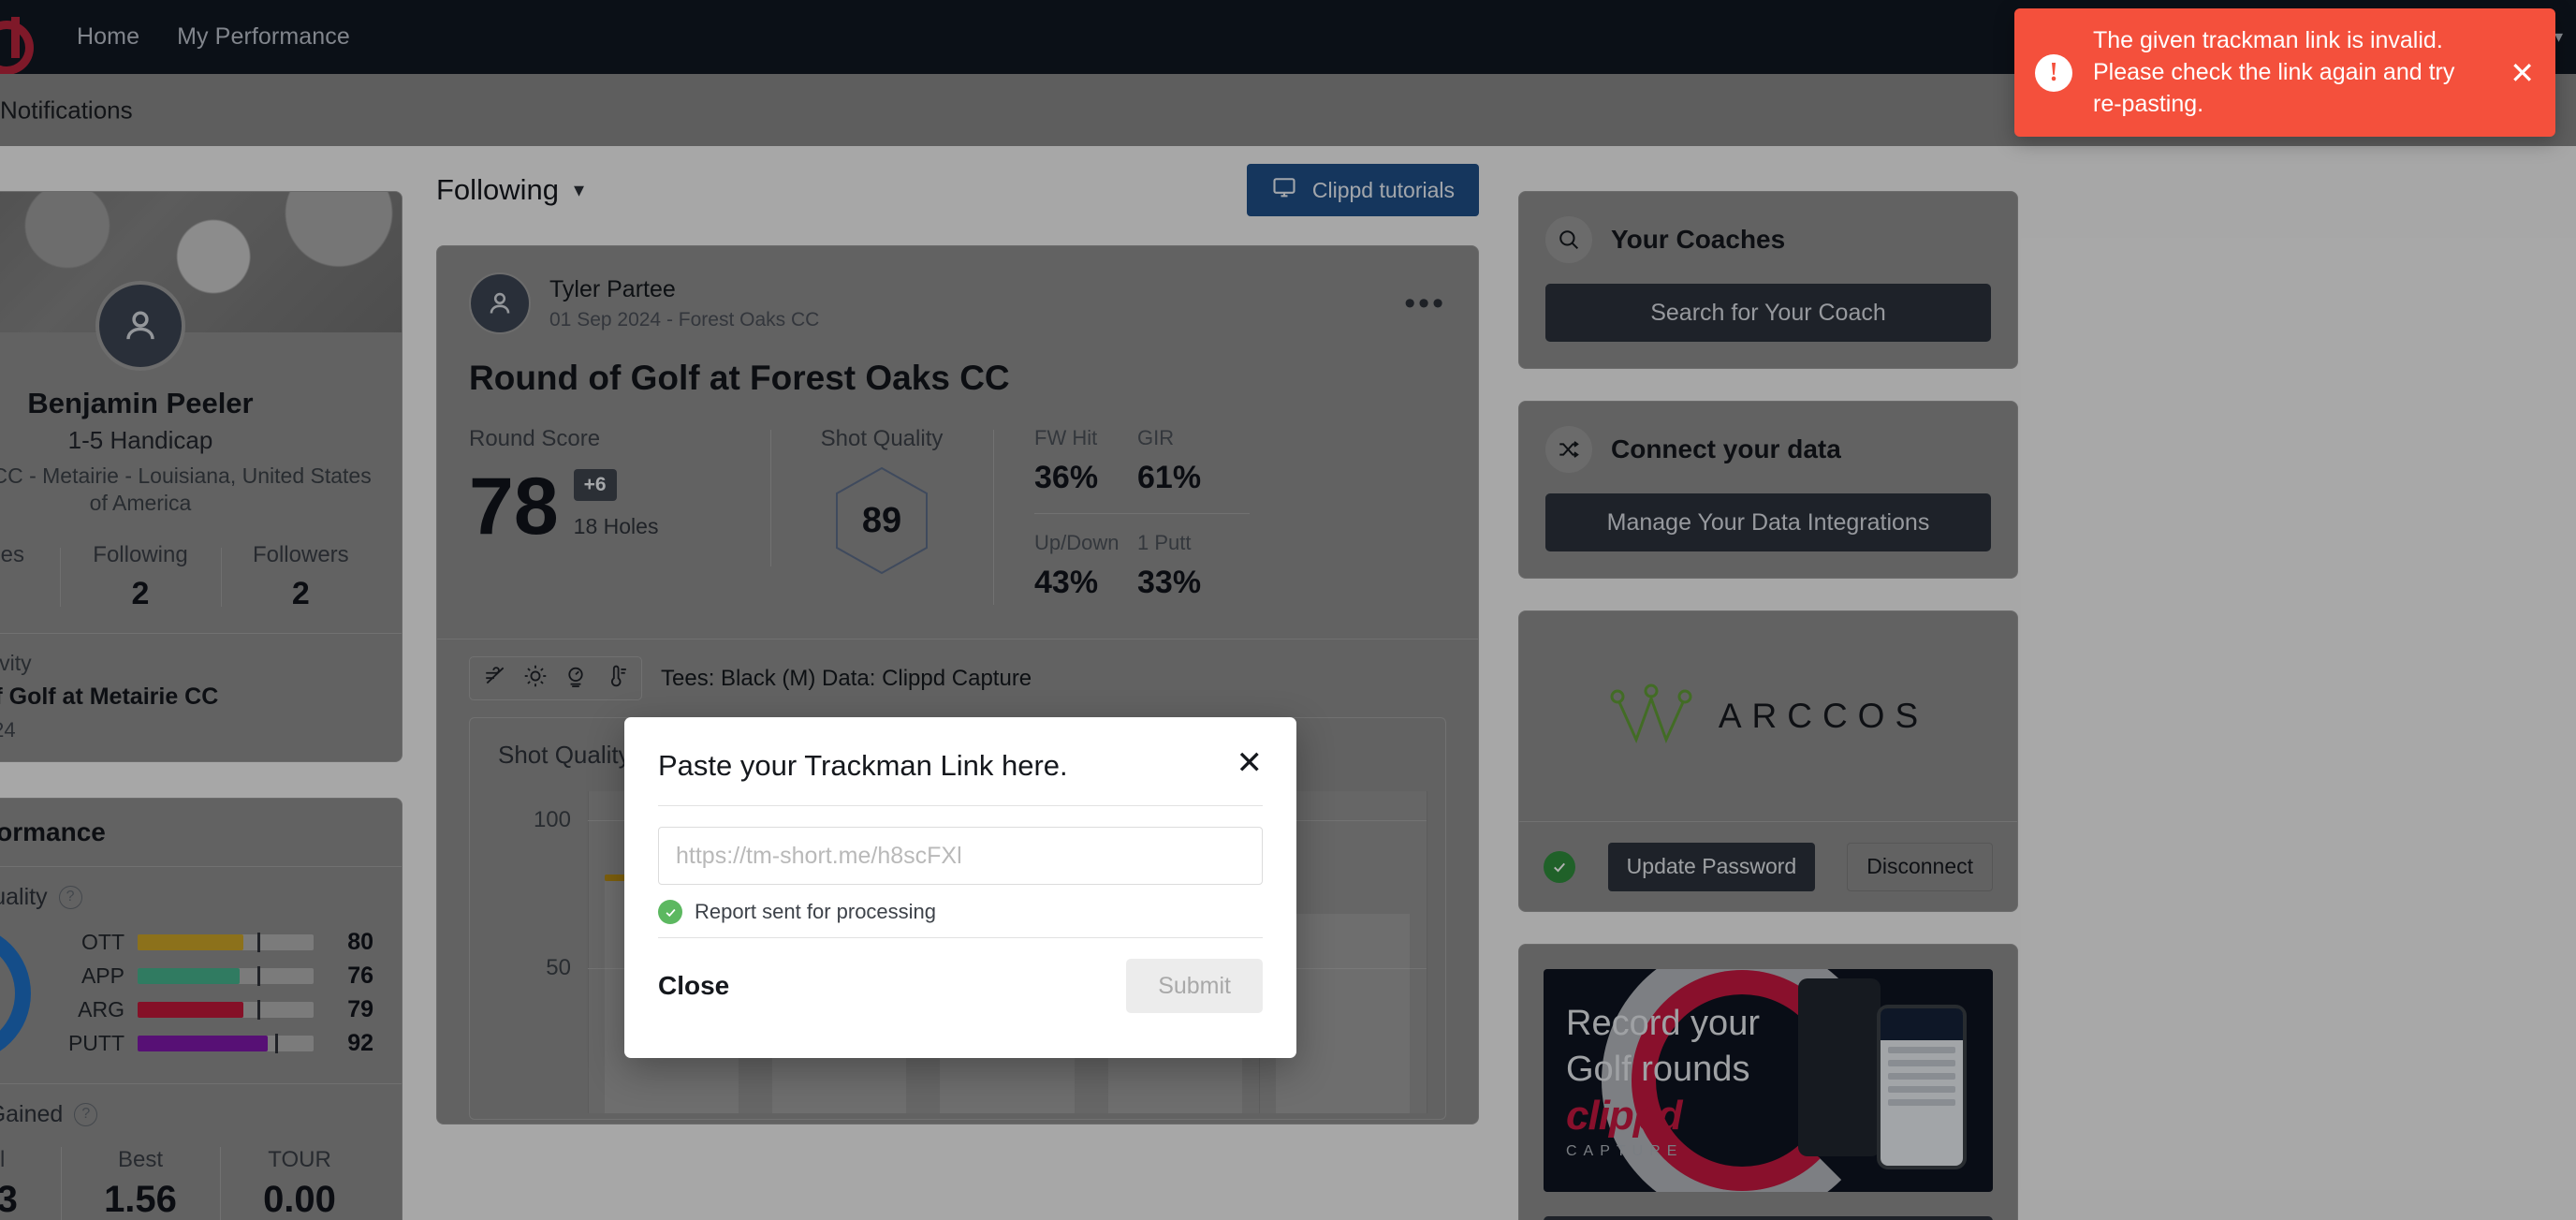 Image resolution: width=2576 pixels, height=1220 pixels. I want to click on modal-footer: Close Submit, so click(960, 975).